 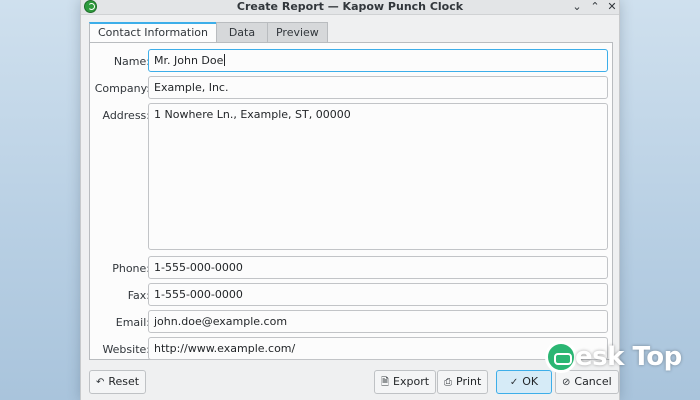 What do you see at coordinates (561, 357) in the screenshot?
I see `watermark-logo` at bounding box center [561, 357].